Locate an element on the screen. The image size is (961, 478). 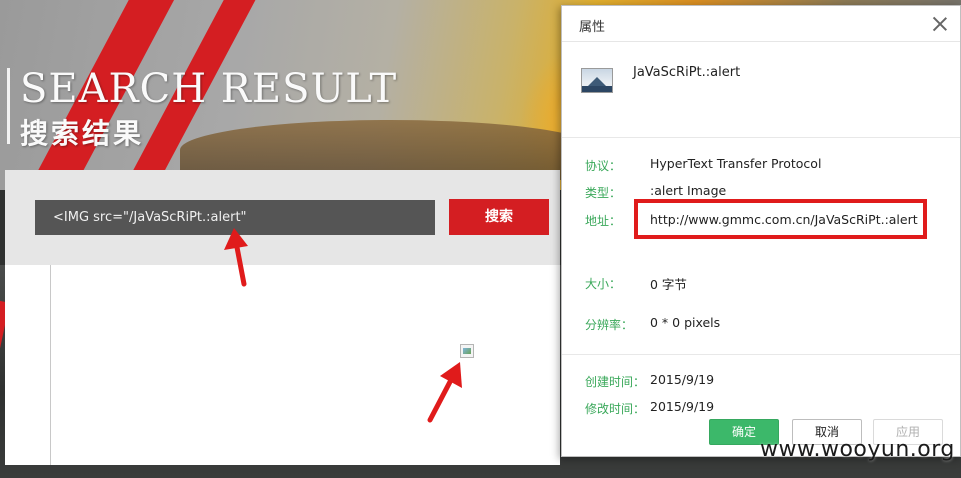
title-accent-bar is located at coordinates (8, 106).